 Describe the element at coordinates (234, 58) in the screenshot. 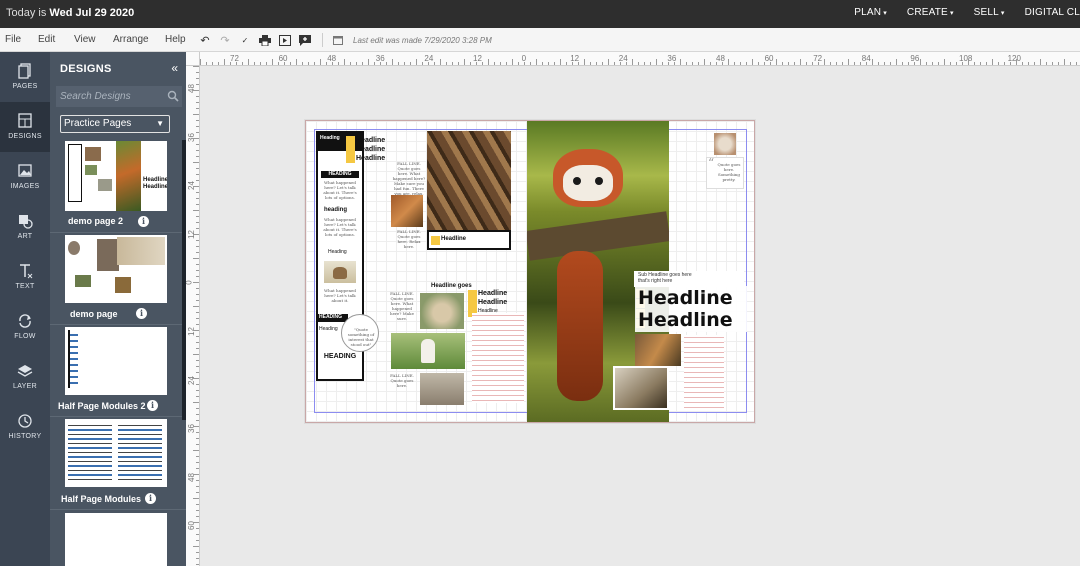

I see `ruler-number: 72` at that location.